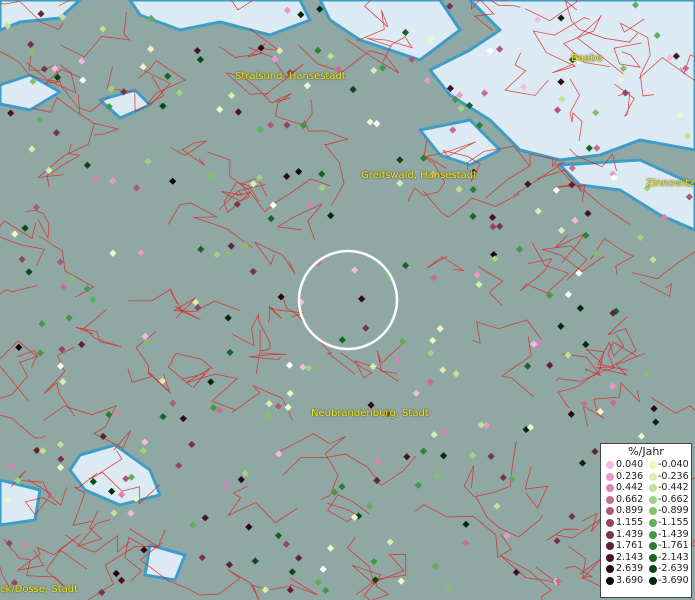  What do you see at coordinates (630, 557) in the screenshot?
I see `legend-value-positive: 2.143` at bounding box center [630, 557].